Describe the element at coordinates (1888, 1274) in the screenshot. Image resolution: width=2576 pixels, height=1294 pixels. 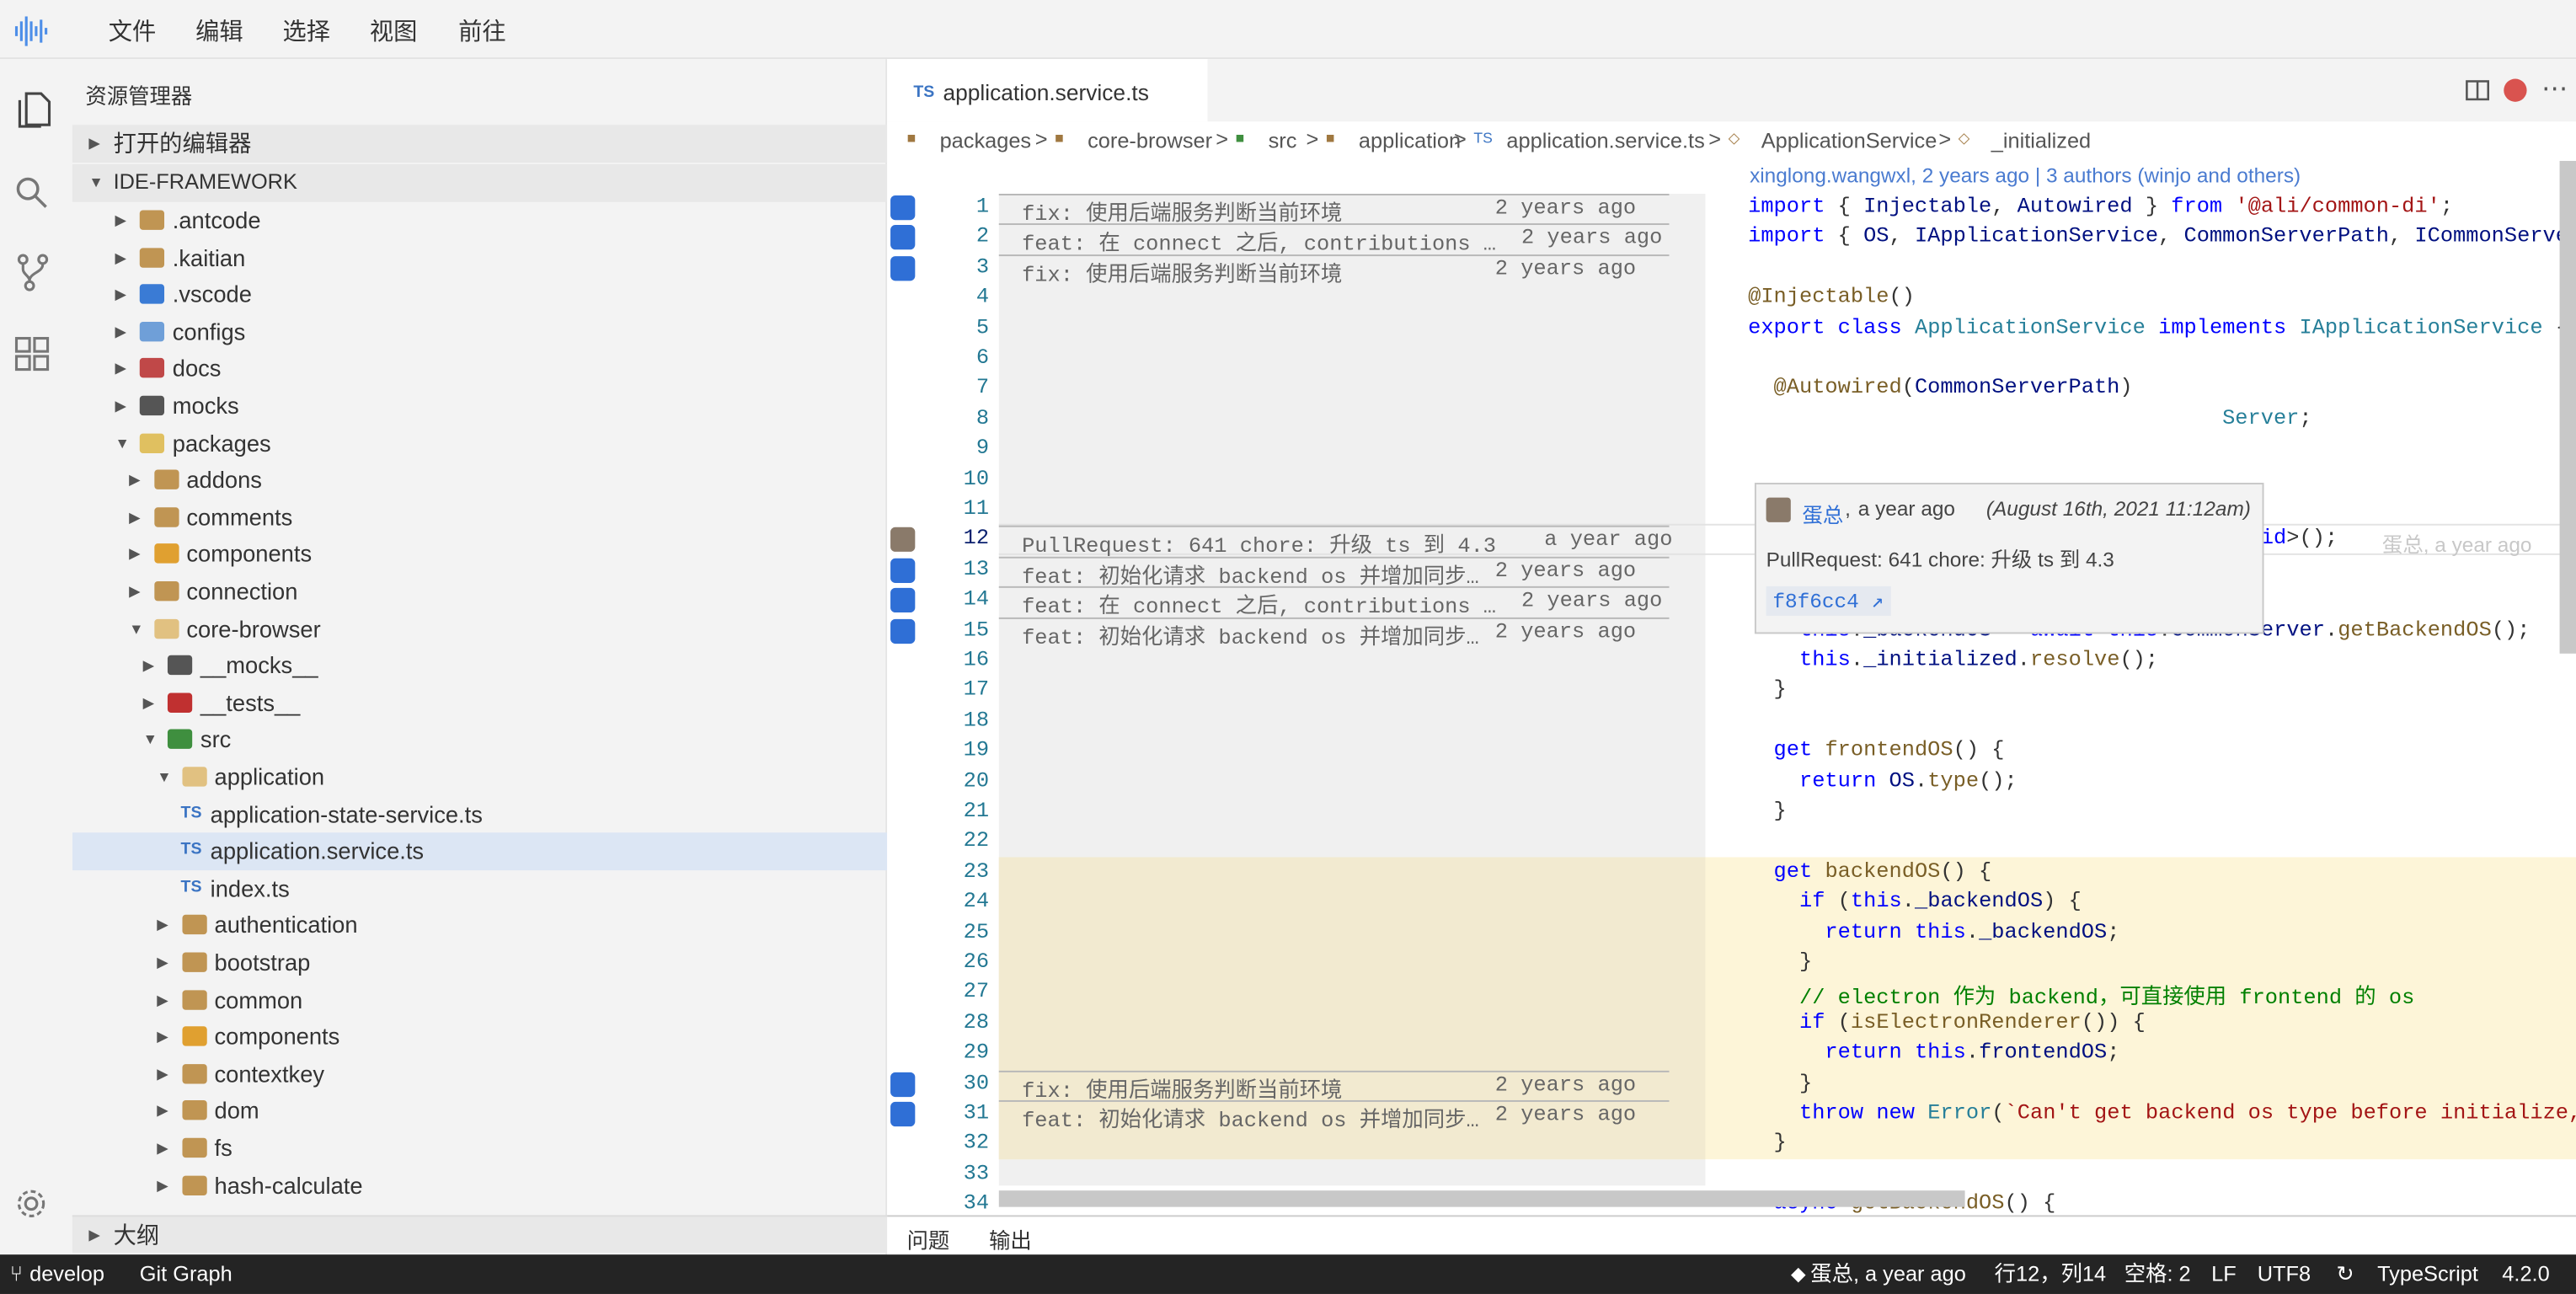
I see `blame-status: 蛋总, a year ago` at that location.